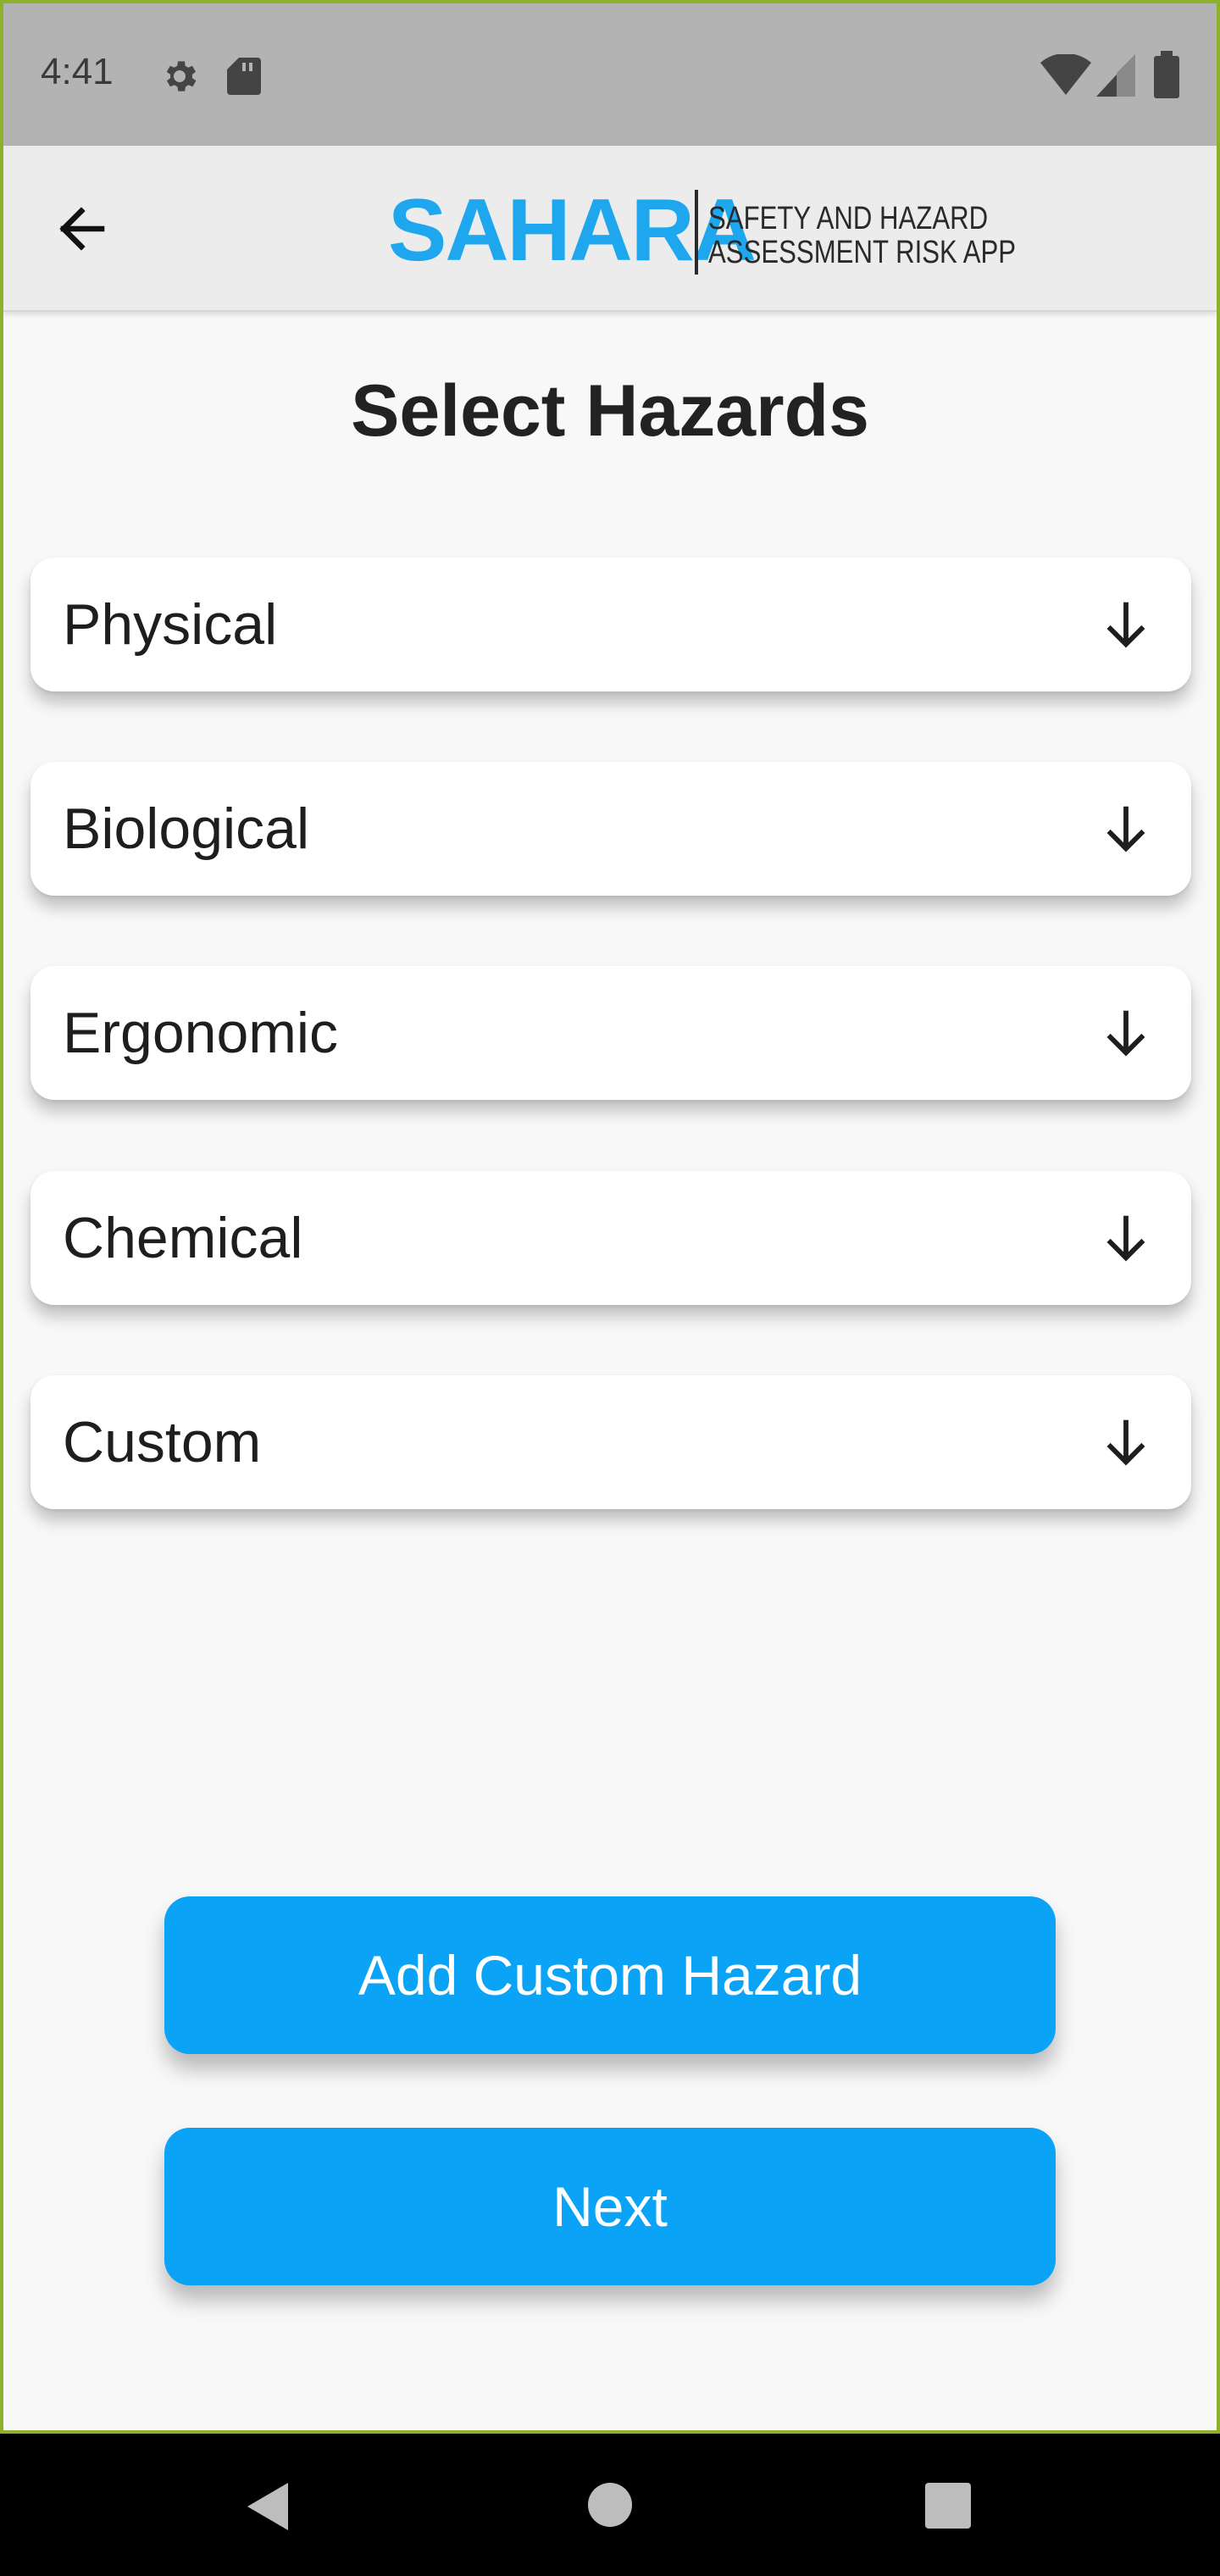  What do you see at coordinates (696, 232) in the screenshot?
I see `logo-divider` at bounding box center [696, 232].